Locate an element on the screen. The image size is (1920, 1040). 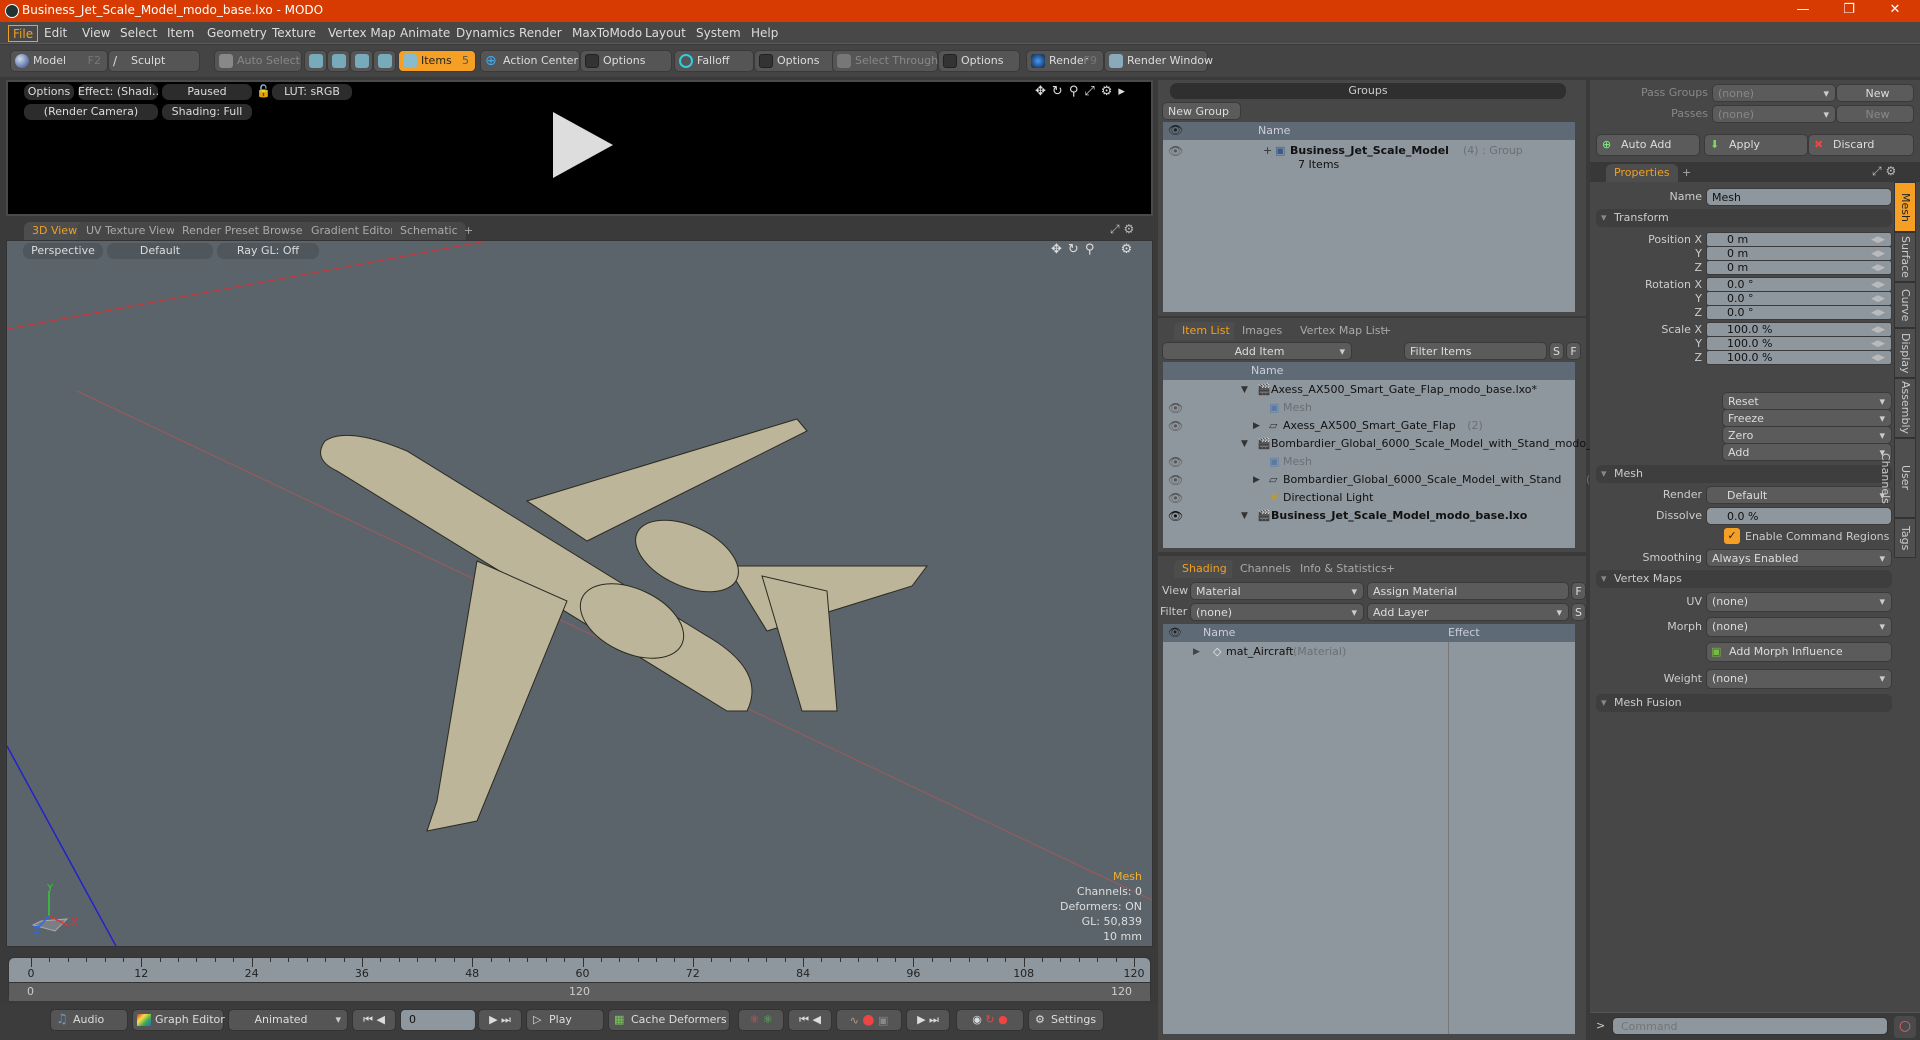
record-icon: ● is located at coordinates (868, 1020).